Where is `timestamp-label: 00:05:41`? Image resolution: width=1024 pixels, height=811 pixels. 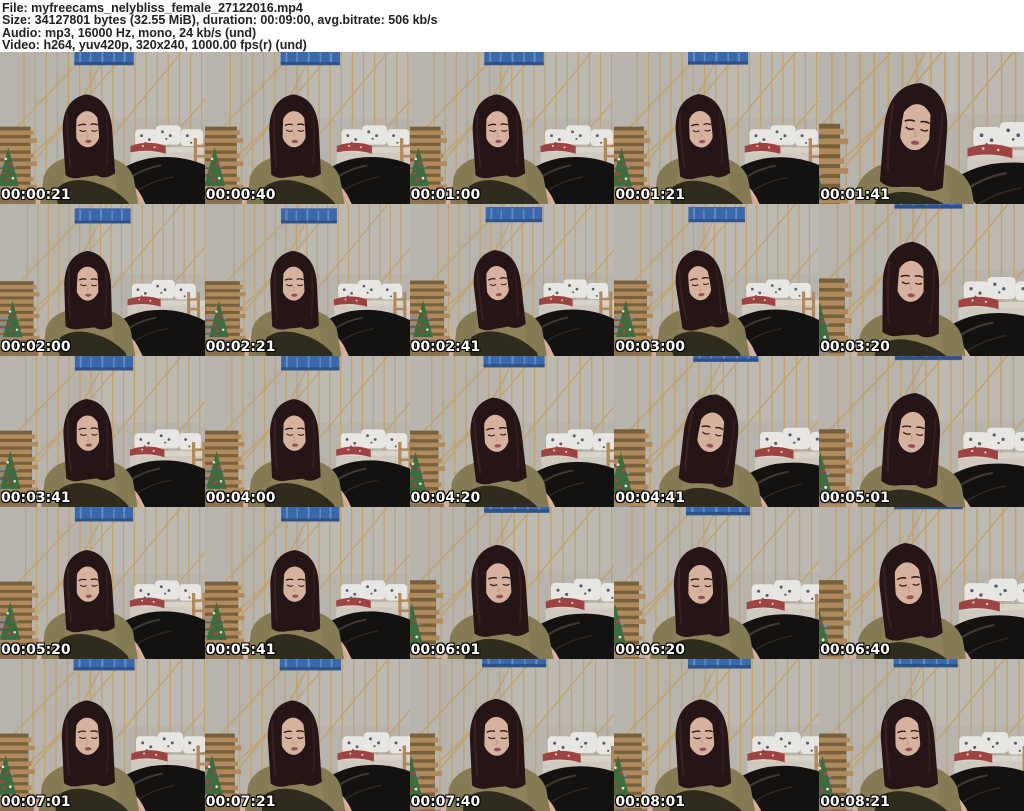 timestamp-label: 00:05:41 is located at coordinates (240, 650).